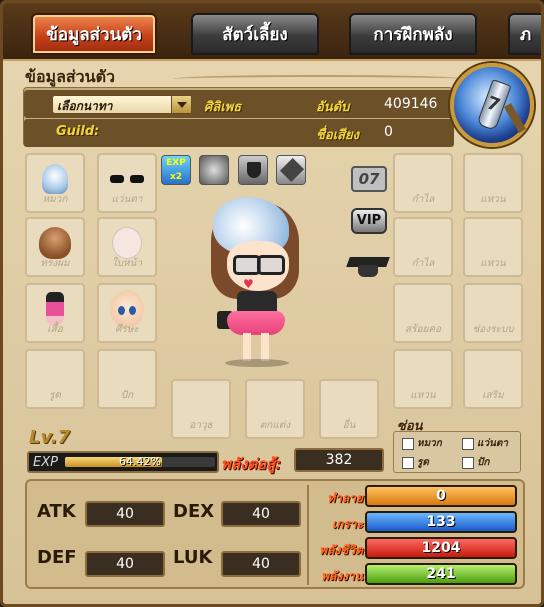 Image resolution: width=544 pixels, height=607 pixels. I want to click on slot-label: อาวุธ, so click(201, 425).